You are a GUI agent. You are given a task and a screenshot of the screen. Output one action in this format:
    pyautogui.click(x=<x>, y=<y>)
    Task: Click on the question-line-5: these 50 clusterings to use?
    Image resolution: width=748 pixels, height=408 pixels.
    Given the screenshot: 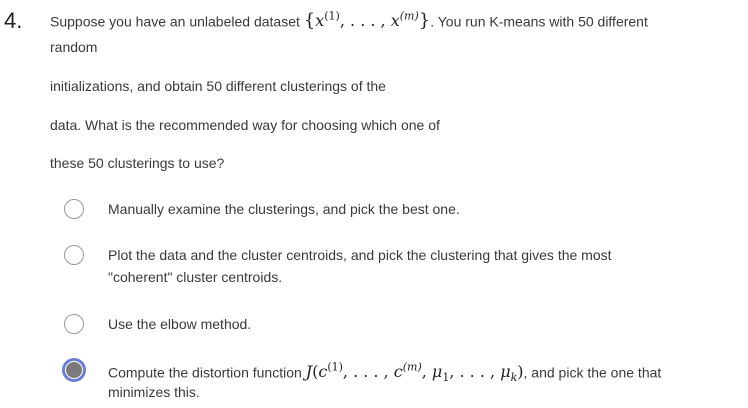 What is the action you would take?
    pyautogui.click(x=137, y=163)
    